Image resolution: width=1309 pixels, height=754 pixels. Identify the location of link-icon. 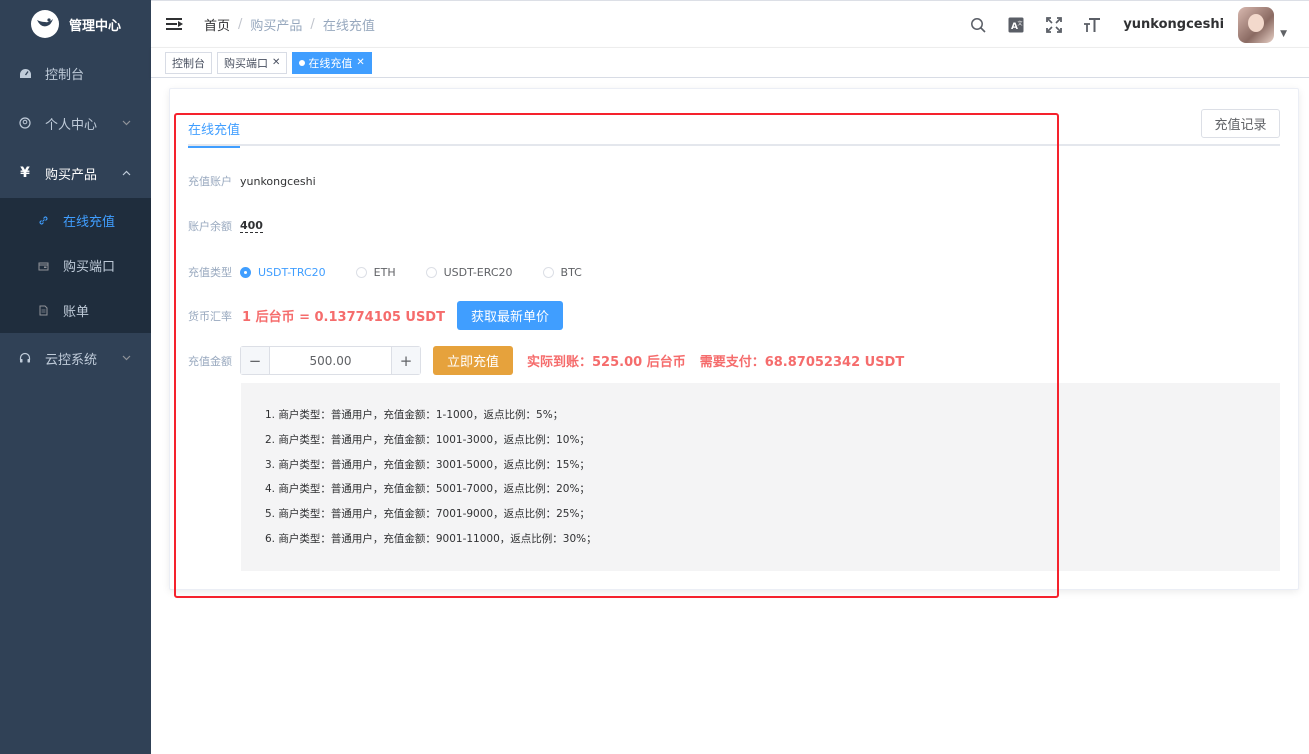
(43, 220).